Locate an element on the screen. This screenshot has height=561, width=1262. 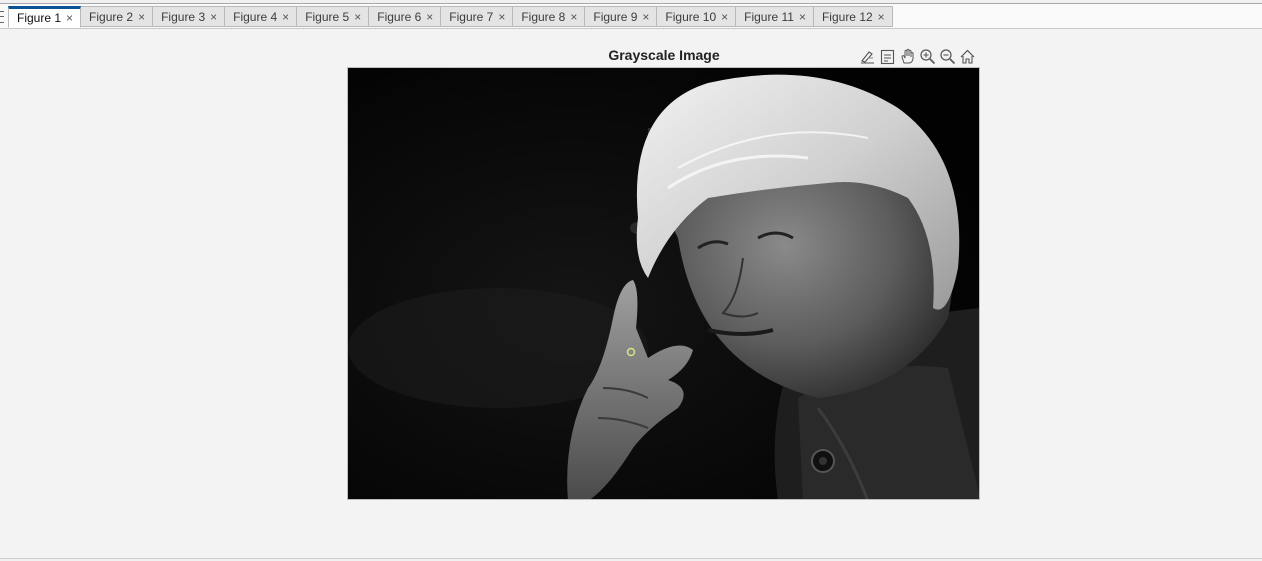
tab-figure-6: Figure 6 × is located at coordinates (405, 16).